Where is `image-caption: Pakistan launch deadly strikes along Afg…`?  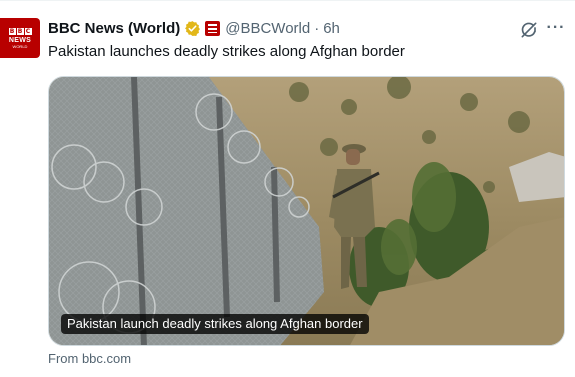 image-caption: Pakistan launch deadly strikes along Afg… is located at coordinates (215, 324).